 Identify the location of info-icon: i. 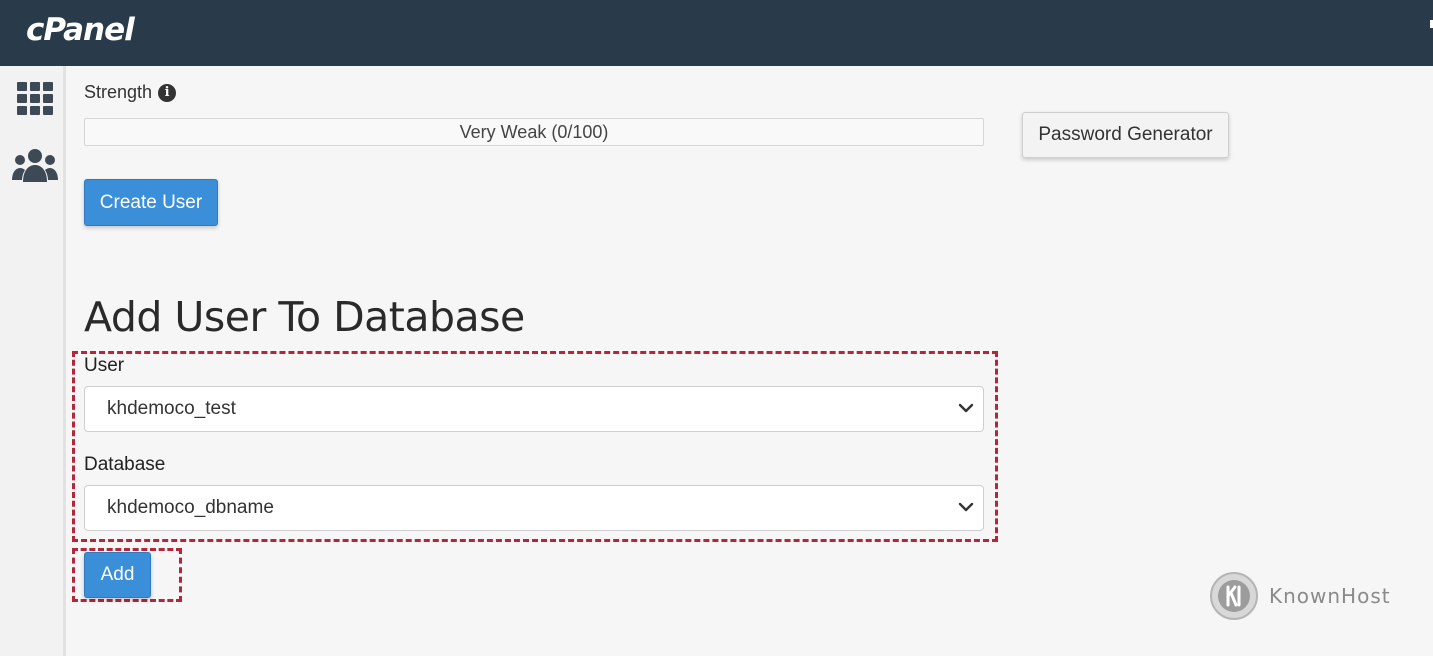
(167, 92).